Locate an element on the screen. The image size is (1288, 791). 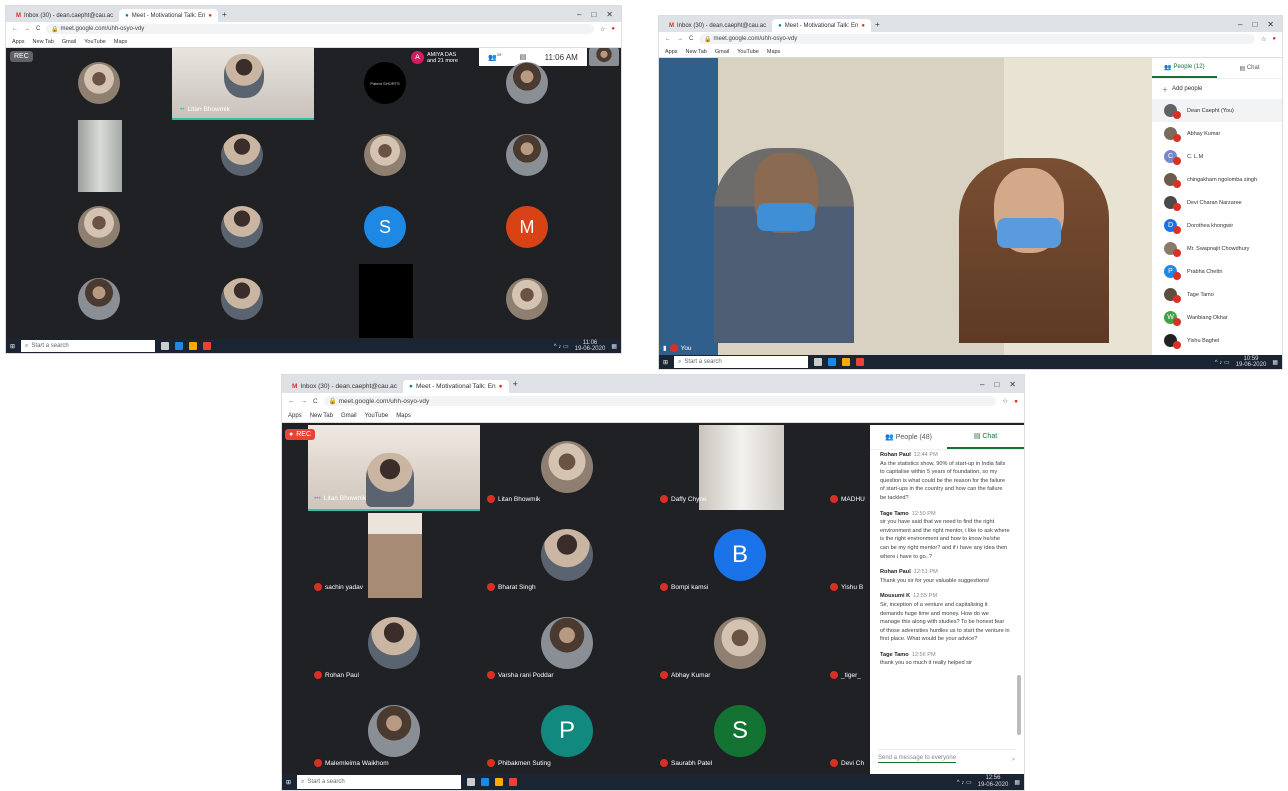
people-list-item: Devi Charan Narzaree is located at coordinates (1217, 202).